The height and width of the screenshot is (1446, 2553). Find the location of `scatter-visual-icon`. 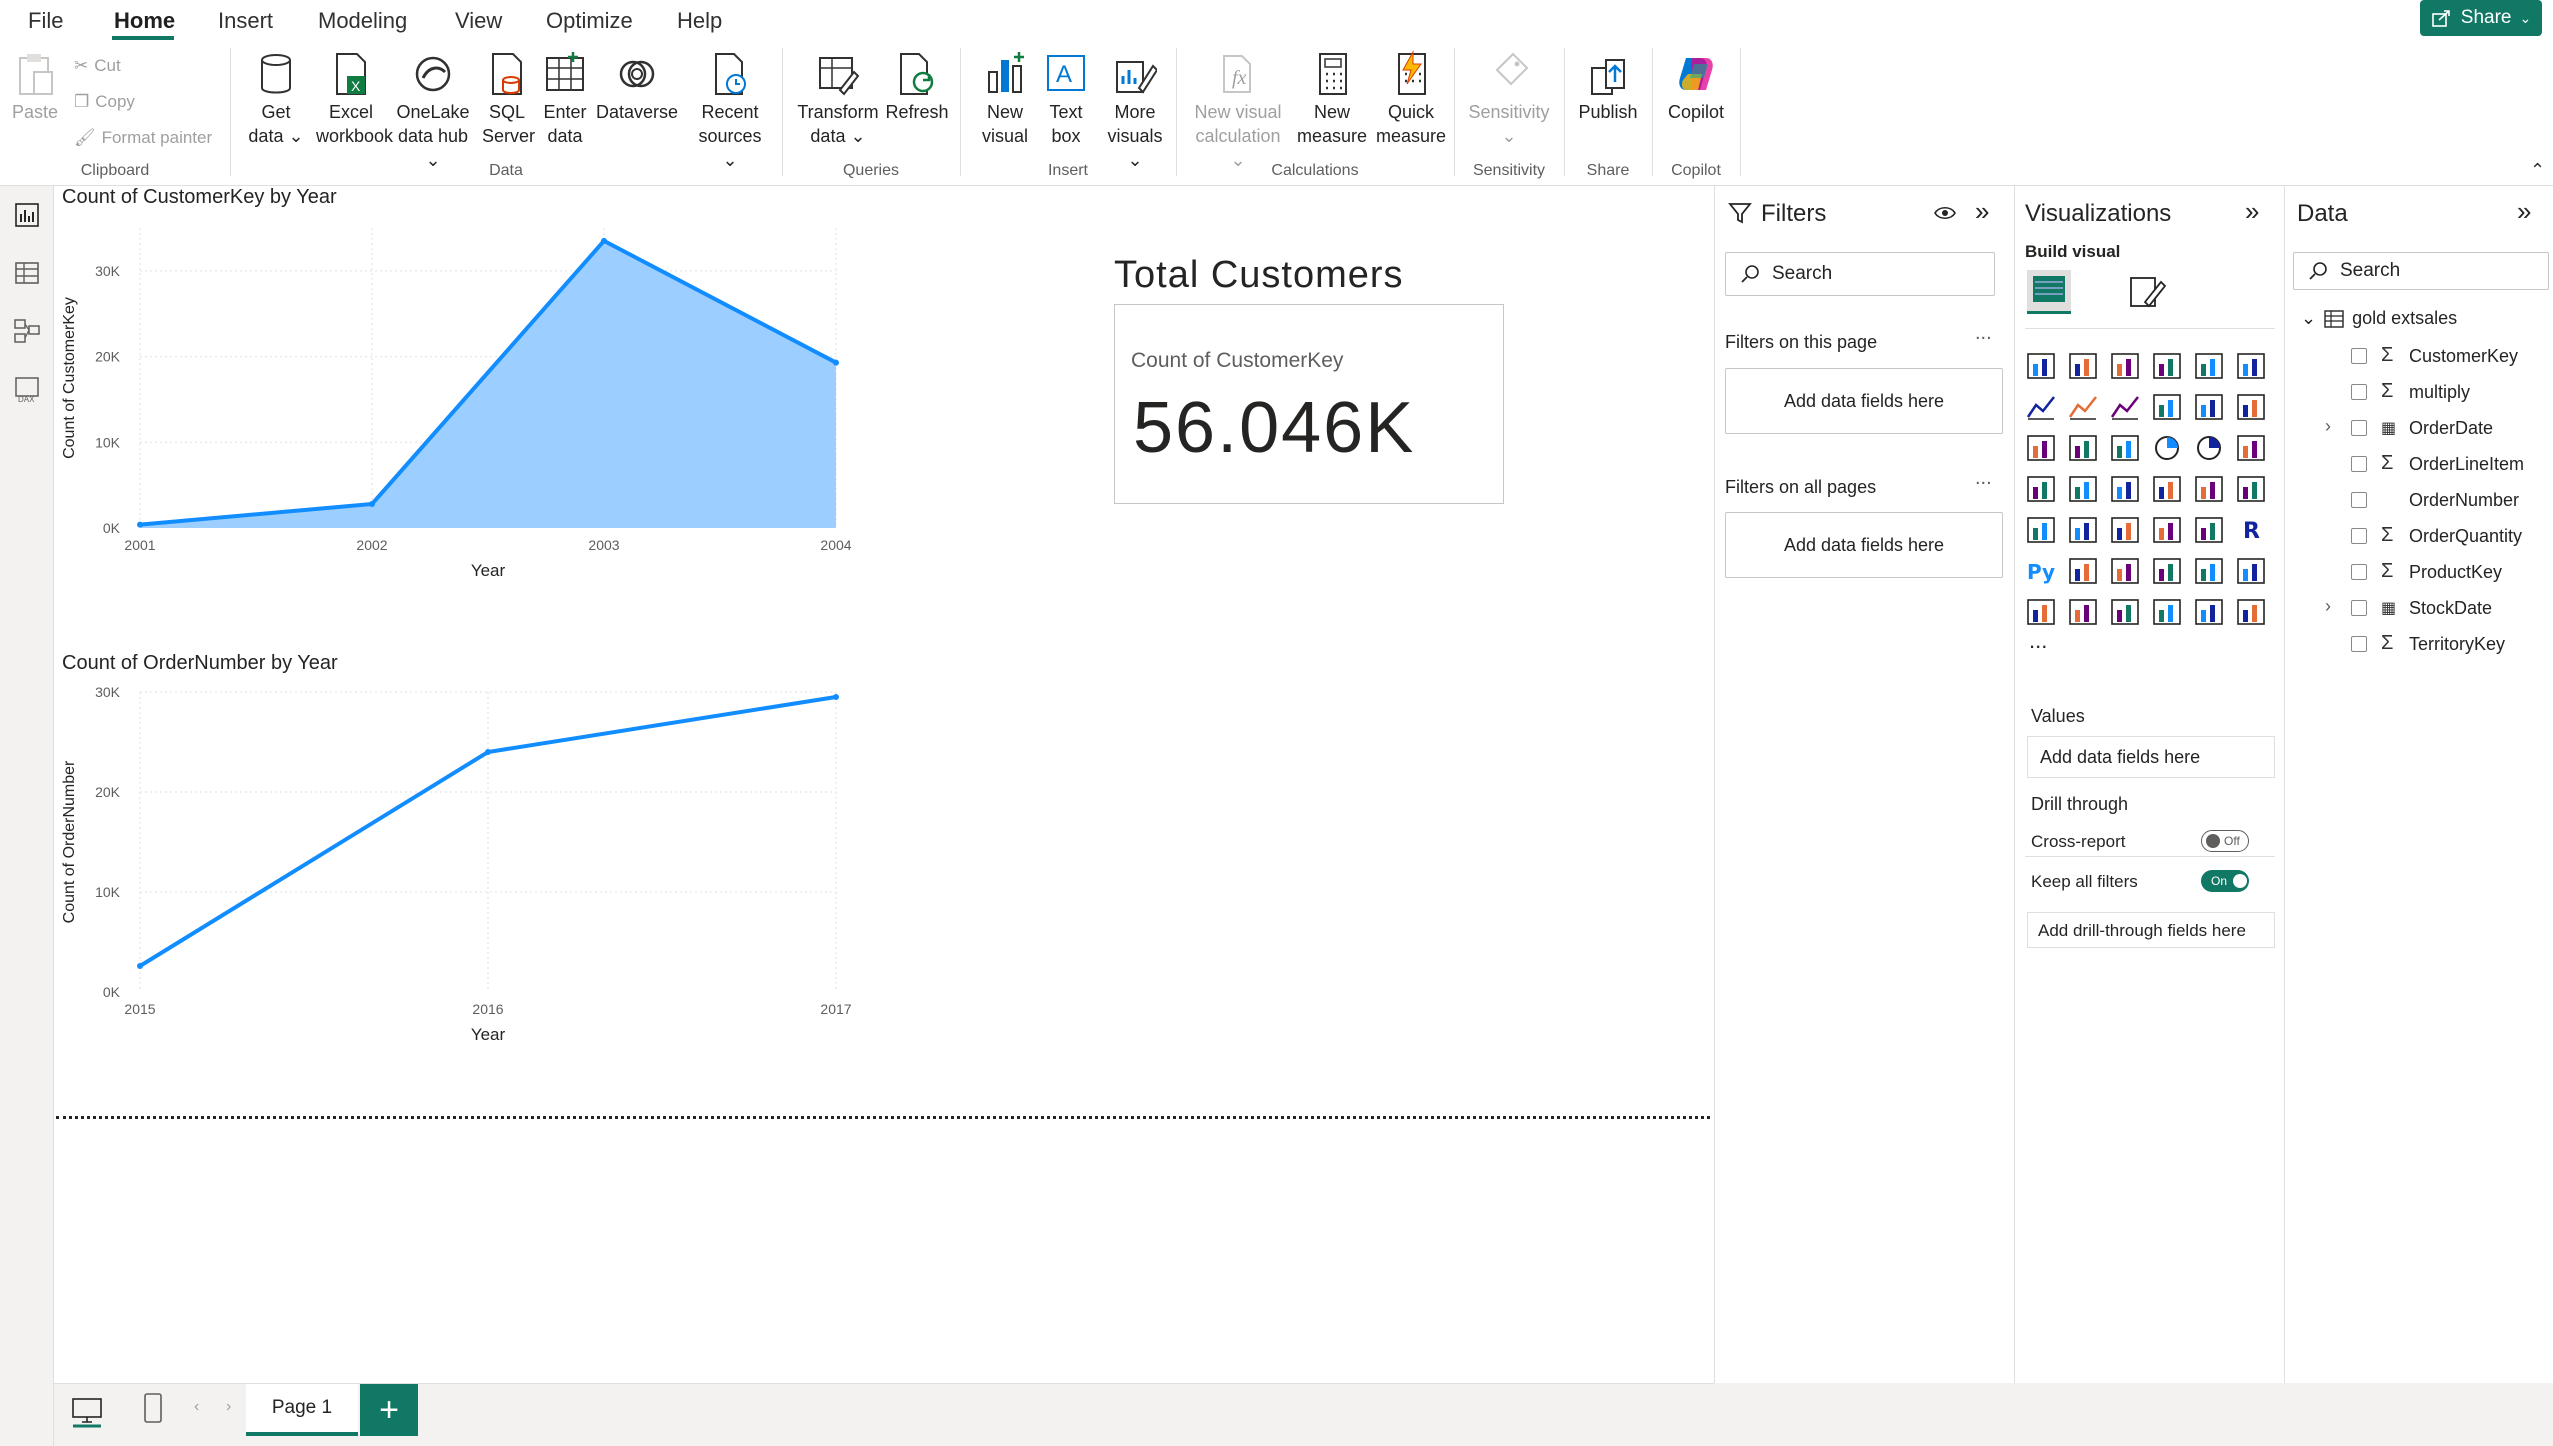

scatter-visual-icon is located at coordinates (2125, 448).